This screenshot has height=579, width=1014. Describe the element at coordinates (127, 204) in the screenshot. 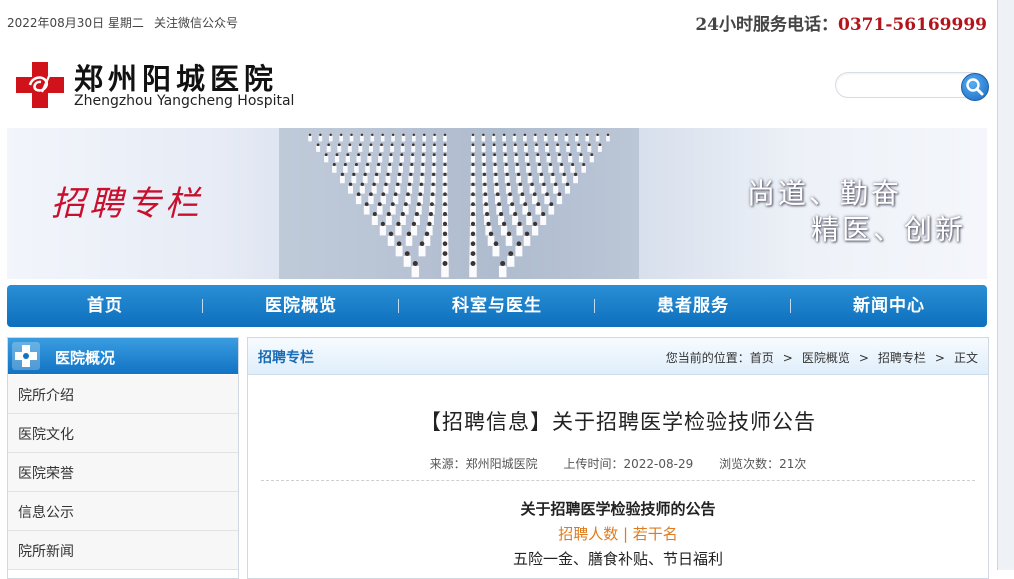

I see `banner-title: 招聘专栏` at that location.